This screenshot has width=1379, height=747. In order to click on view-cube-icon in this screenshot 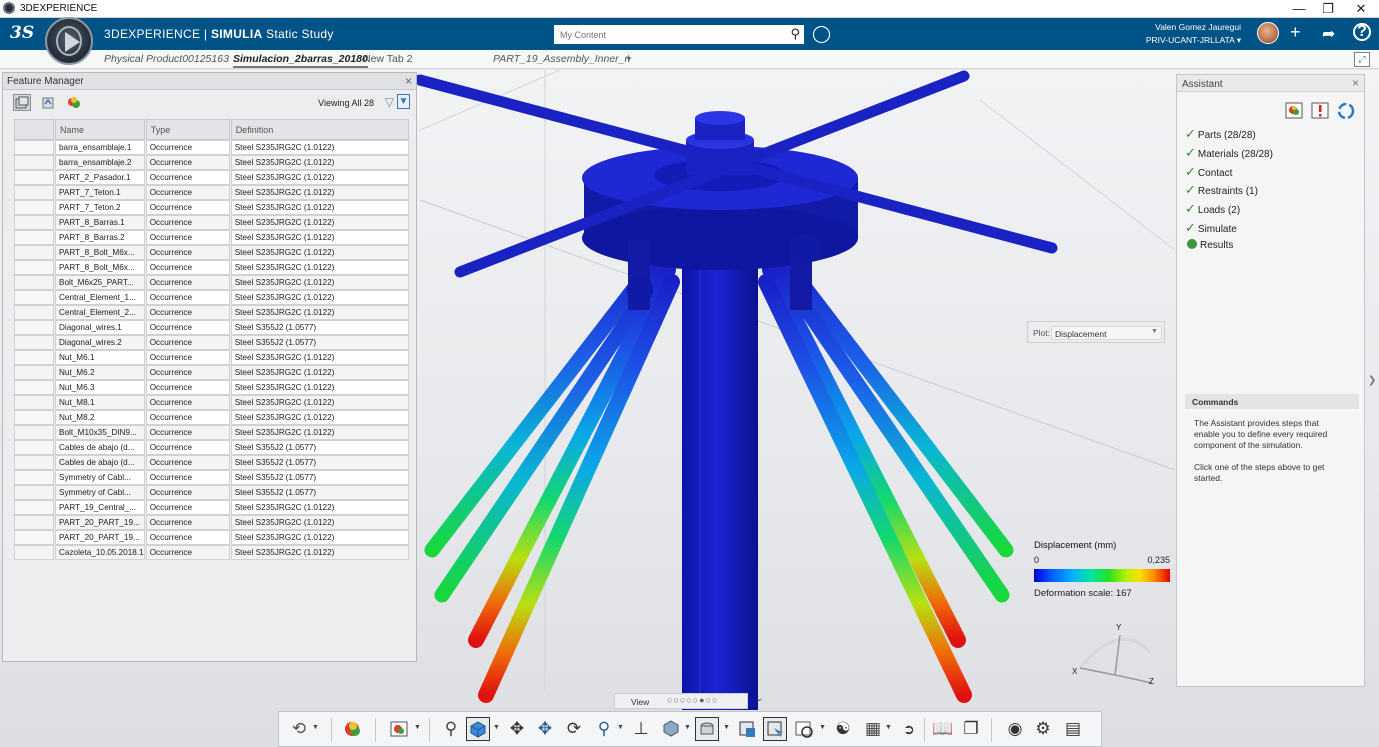, I will do `click(478, 729)`.